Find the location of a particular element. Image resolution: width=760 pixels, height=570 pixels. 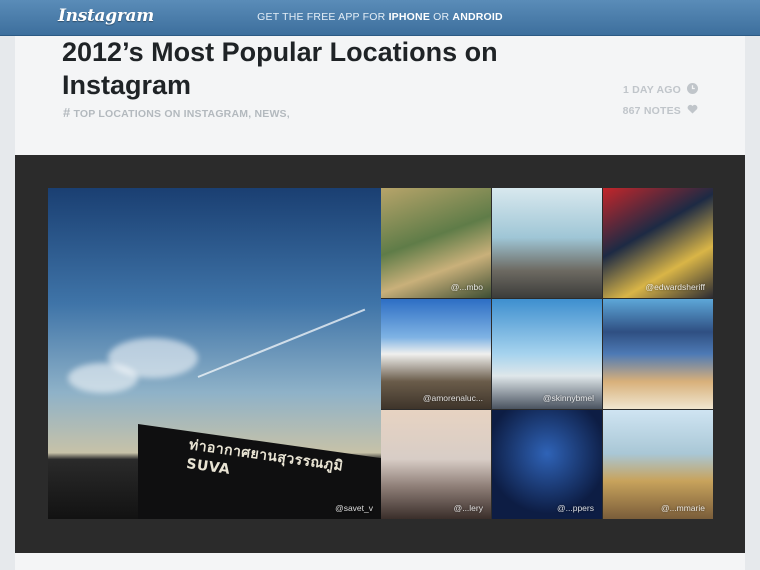

photo-caption: @skinnybmel is located at coordinates (568, 398).